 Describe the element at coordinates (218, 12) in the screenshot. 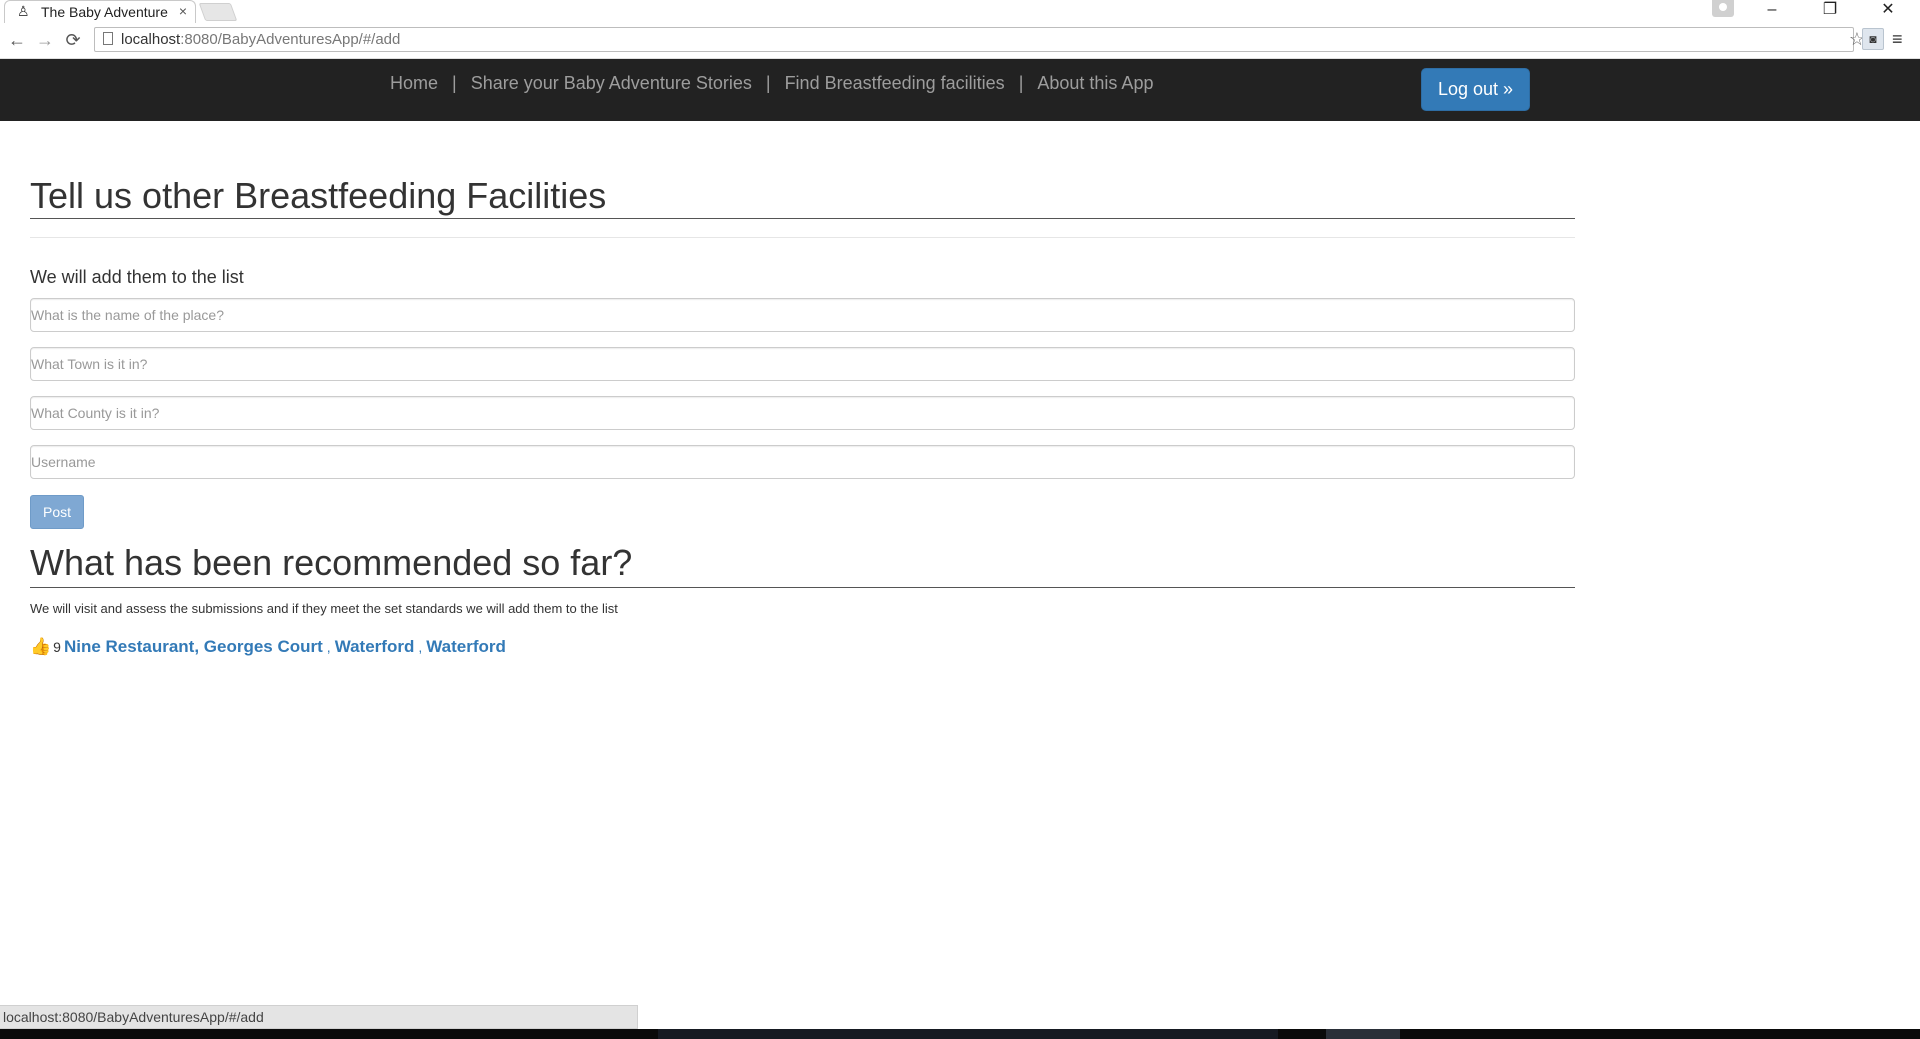

I see `new-tab-button` at that location.